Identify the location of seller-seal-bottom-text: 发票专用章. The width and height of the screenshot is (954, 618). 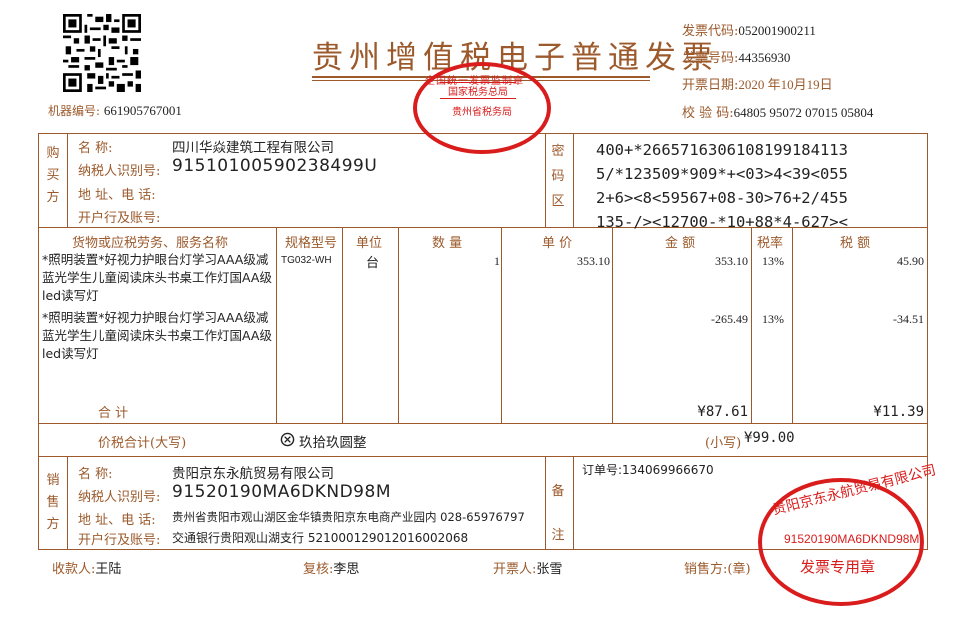
(838, 567).